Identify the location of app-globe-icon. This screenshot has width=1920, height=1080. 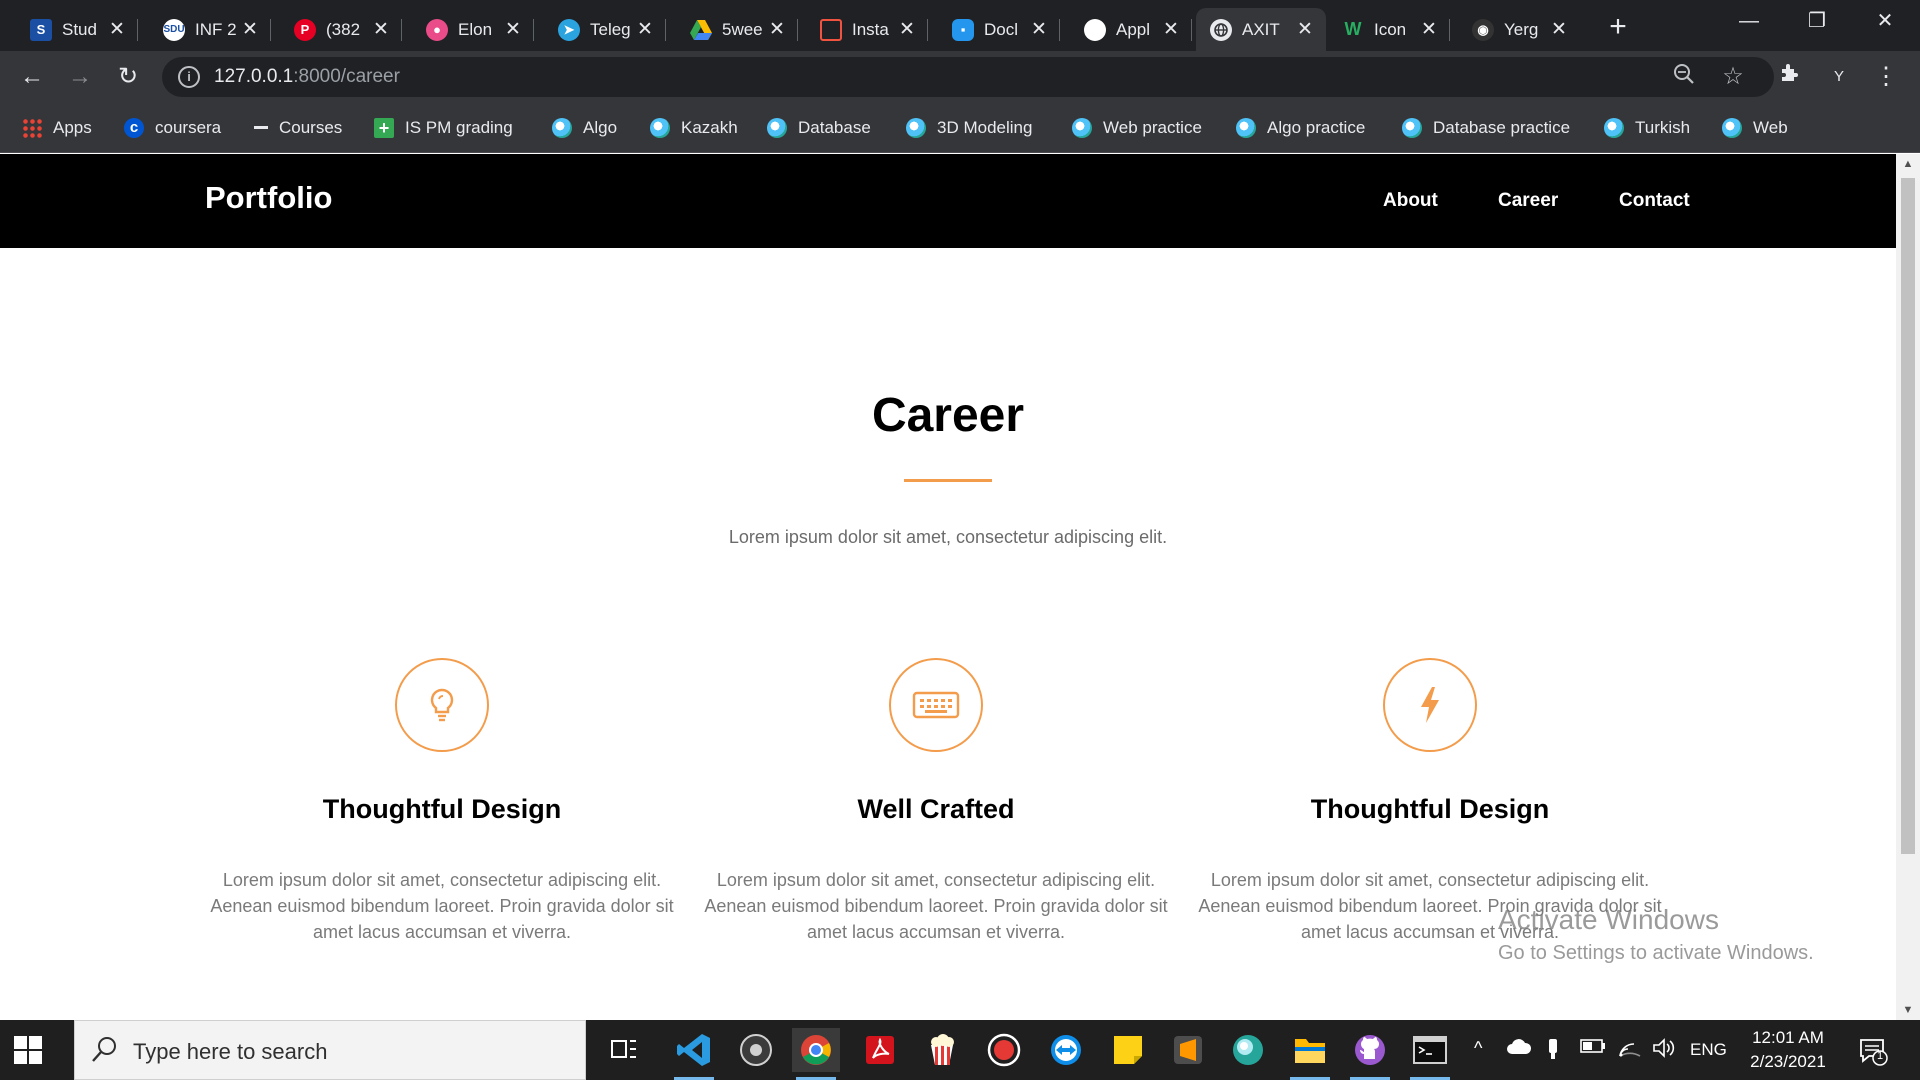
(1248, 1050).